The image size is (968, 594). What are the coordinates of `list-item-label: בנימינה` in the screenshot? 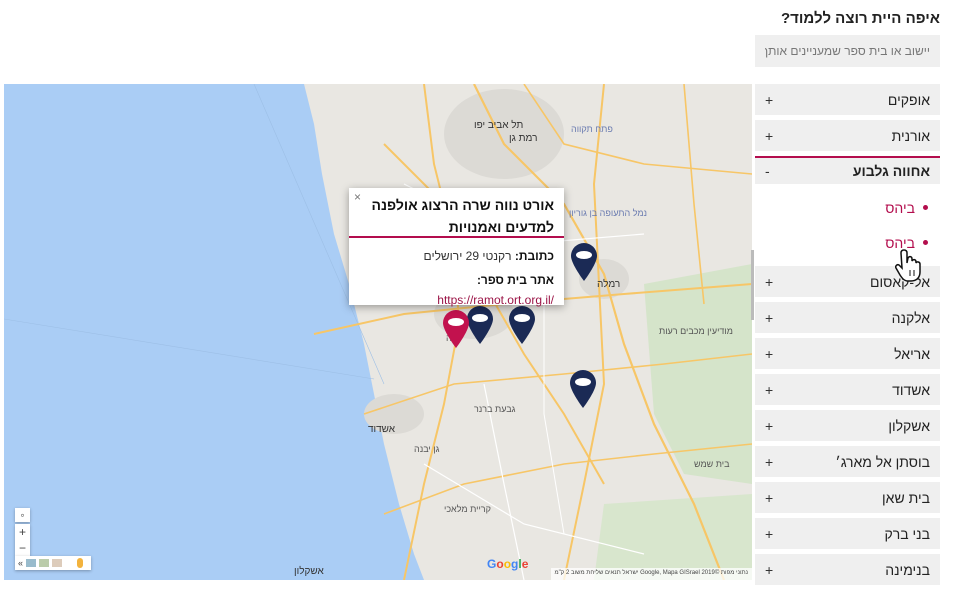 It's located at (907, 569).